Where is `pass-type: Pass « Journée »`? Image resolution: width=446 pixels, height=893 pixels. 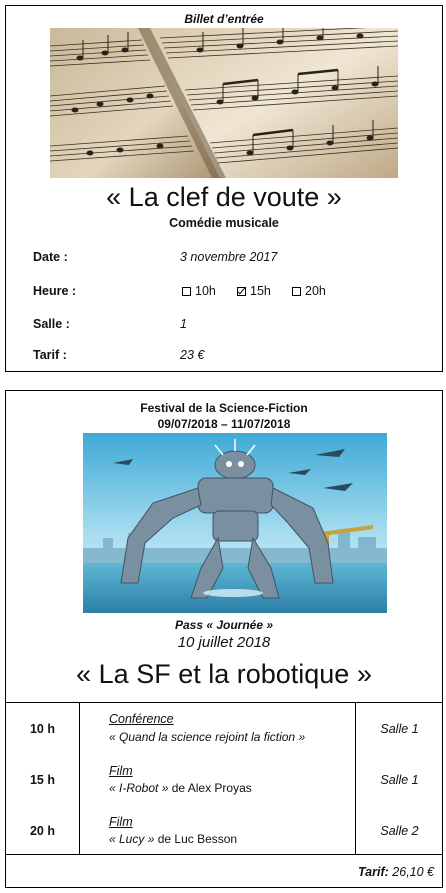 pass-type: Pass « Journée » is located at coordinates (224, 625).